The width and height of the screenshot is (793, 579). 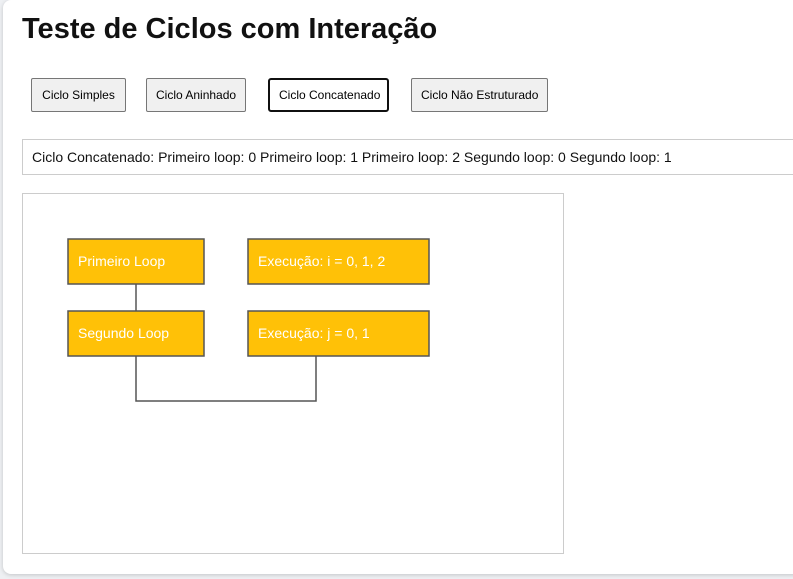 I want to click on ciclo-simples-button: Ciclo Simples, so click(x=78, y=95).